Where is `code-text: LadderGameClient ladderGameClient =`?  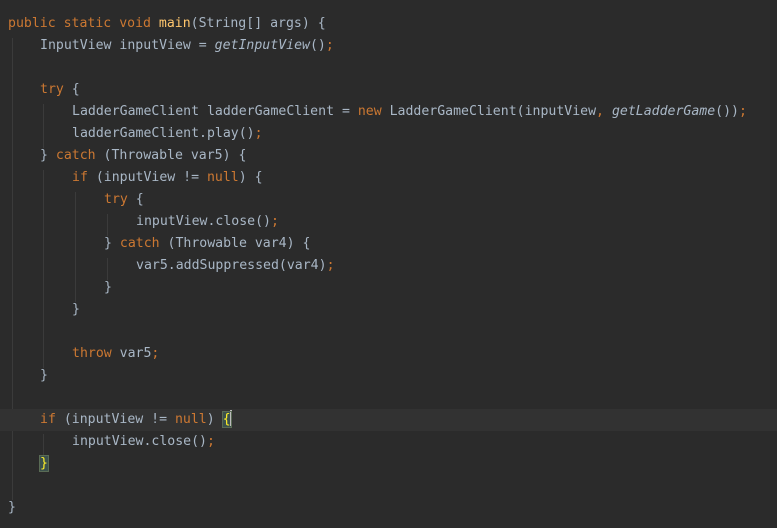
code-text: LadderGameClient ladderGameClient = is located at coordinates (215, 111).